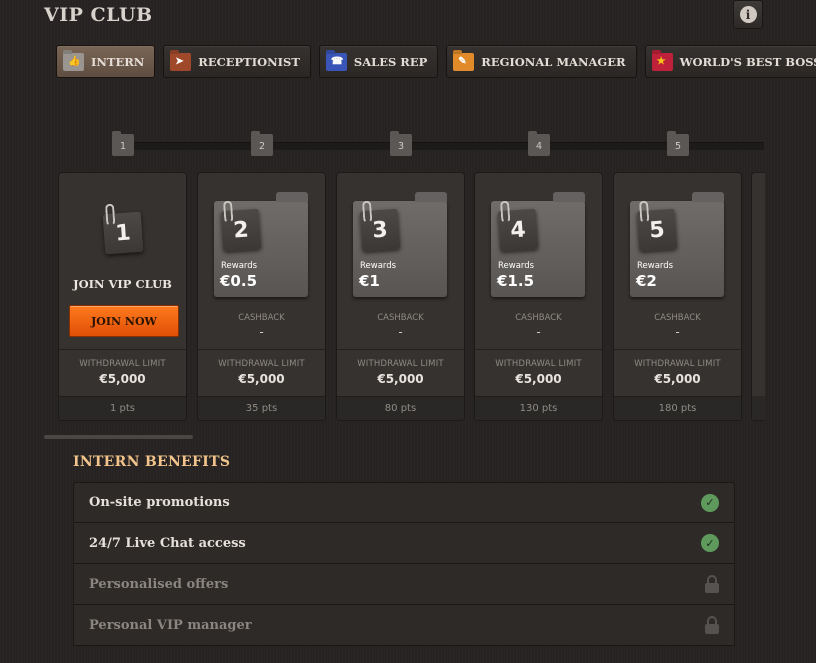 This screenshot has height=663, width=816. I want to click on badge-icon: ✎, so click(464, 61).